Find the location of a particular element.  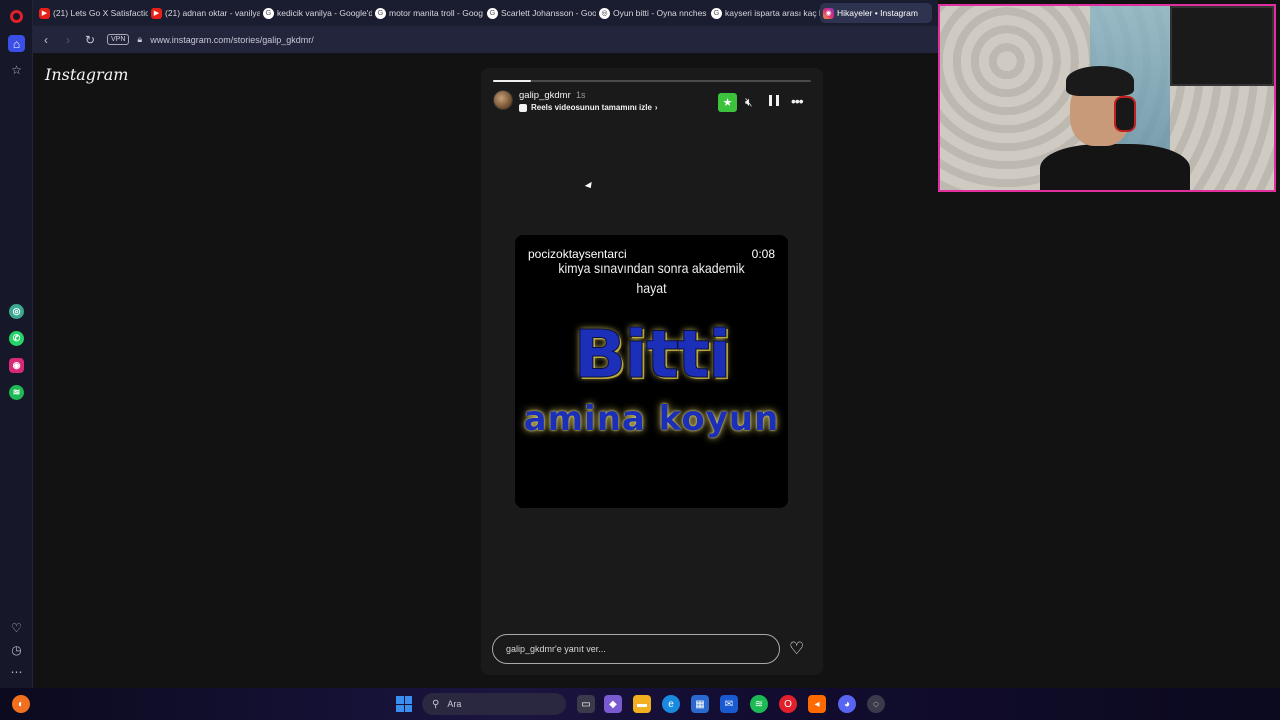

tab-active: ◉ Hikayeler • Instagram is located at coordinates (876, 13).